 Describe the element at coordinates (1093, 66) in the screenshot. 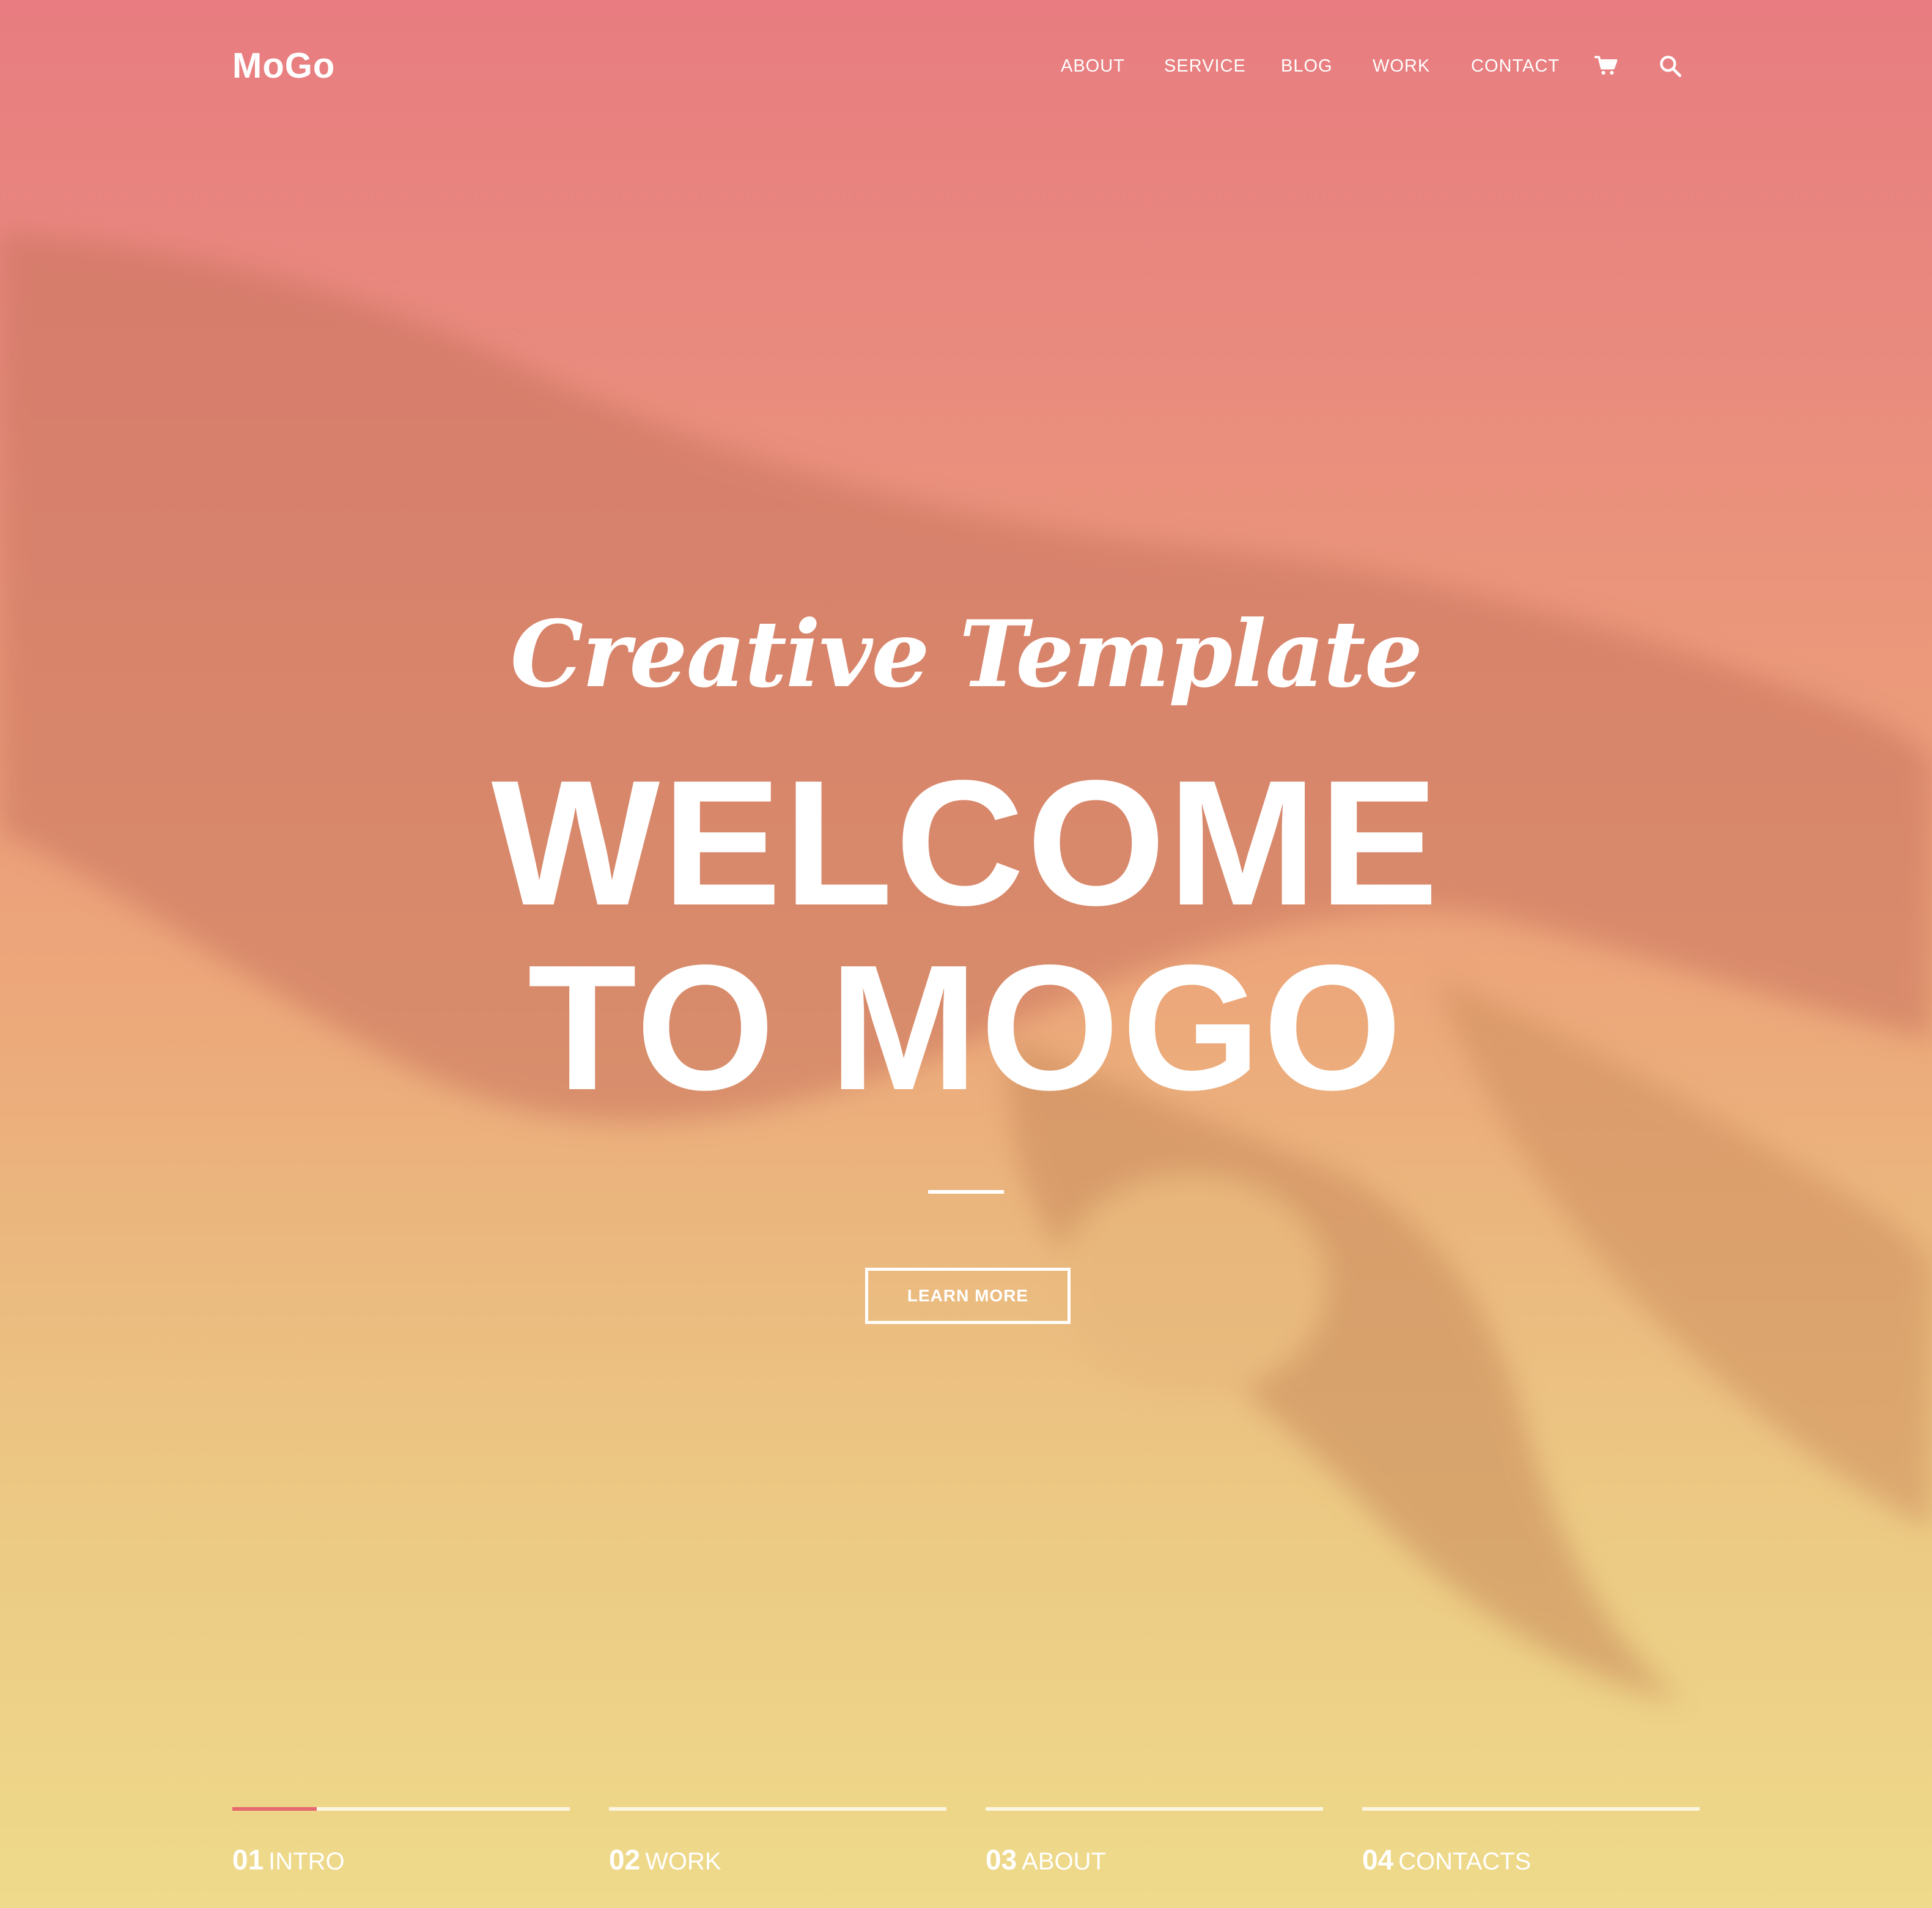

I see `nav-item-about: ABOUT` at that location.